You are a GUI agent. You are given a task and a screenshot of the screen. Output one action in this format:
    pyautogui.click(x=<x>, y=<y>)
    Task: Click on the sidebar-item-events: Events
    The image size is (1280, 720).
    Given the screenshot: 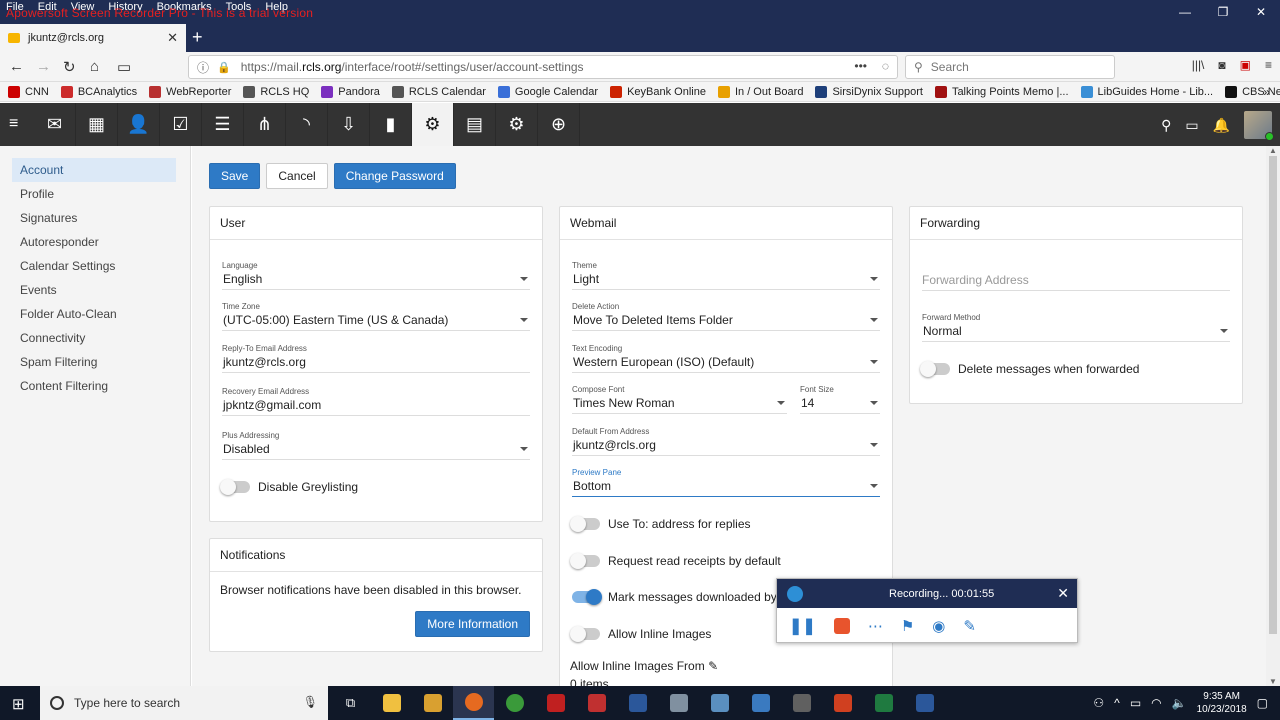 What is the action you would take?
    pyautogui.click(x=94, y=290)
    